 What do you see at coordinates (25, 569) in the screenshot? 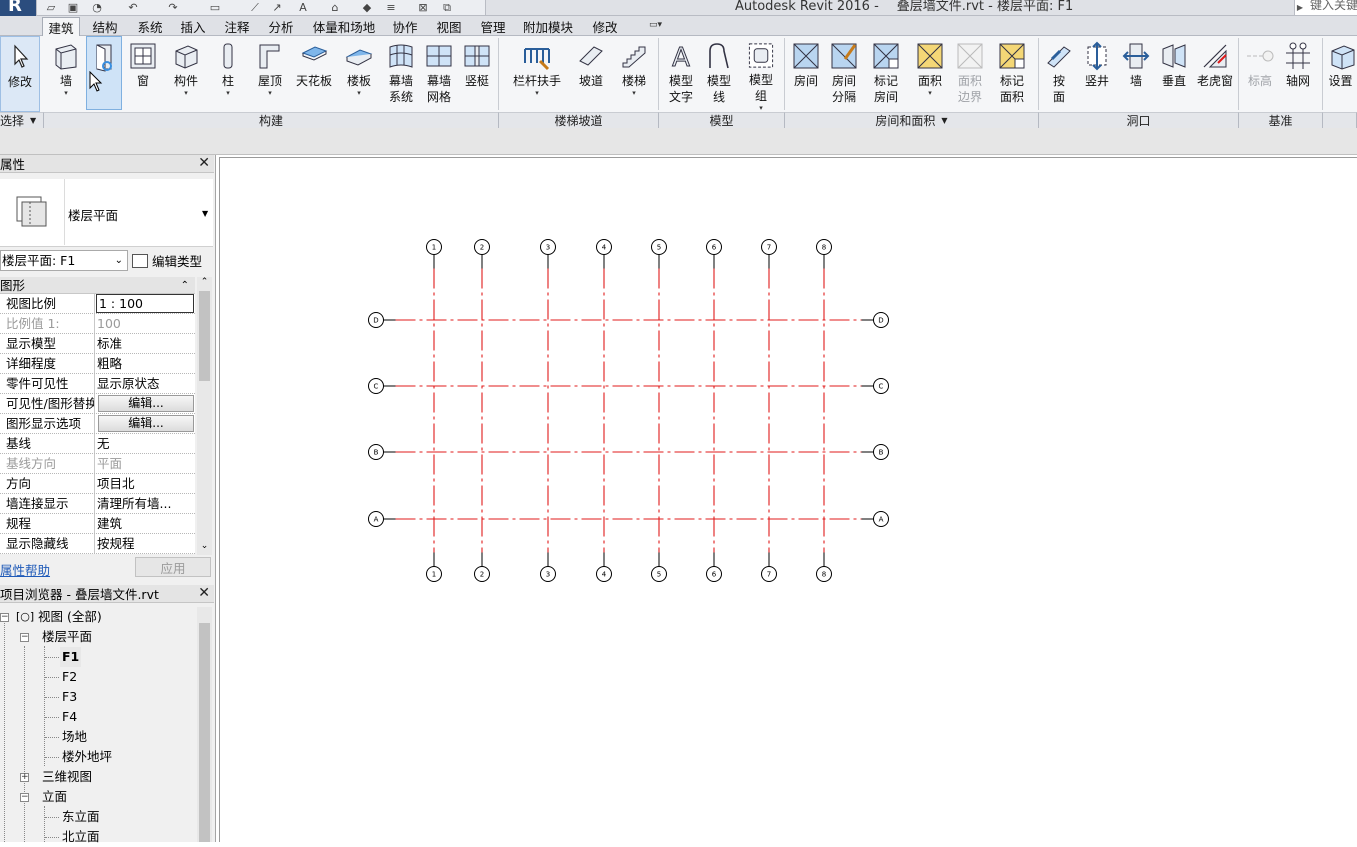
I see `properties-help-link: 属性帮助` at bounding box center [25, 569].